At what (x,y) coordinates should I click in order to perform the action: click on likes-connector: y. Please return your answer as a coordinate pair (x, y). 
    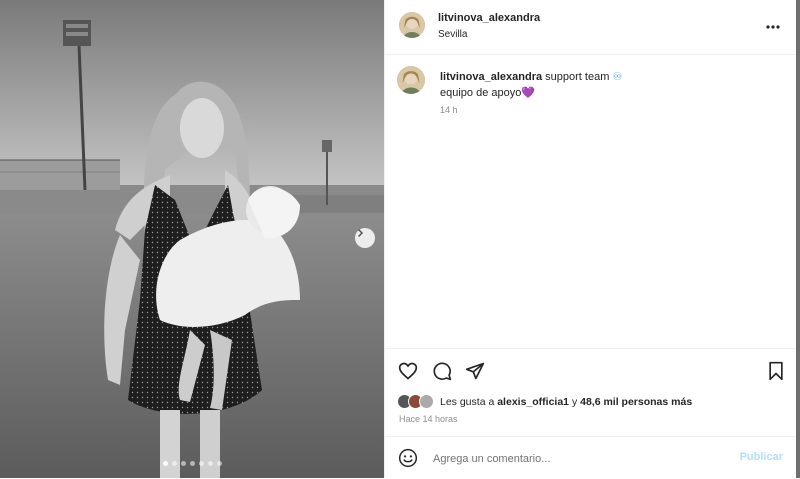
    Looking at the image, I should click on (574, 401).